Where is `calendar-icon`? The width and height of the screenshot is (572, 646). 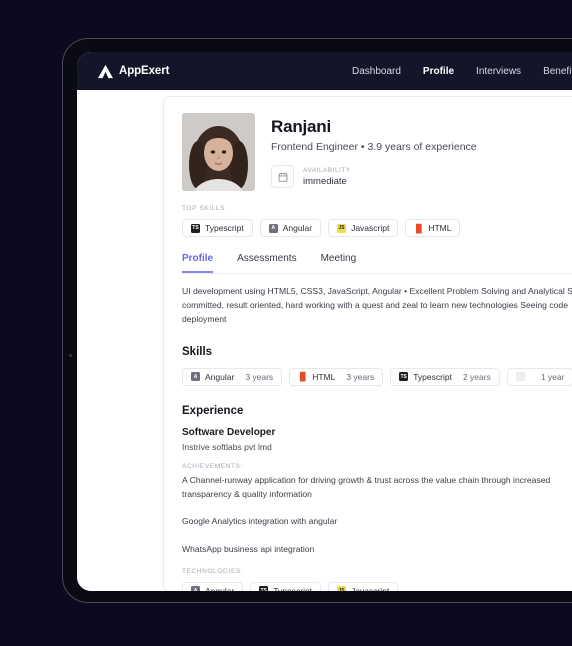 calendar-icon is located at coordinates (282, 176).